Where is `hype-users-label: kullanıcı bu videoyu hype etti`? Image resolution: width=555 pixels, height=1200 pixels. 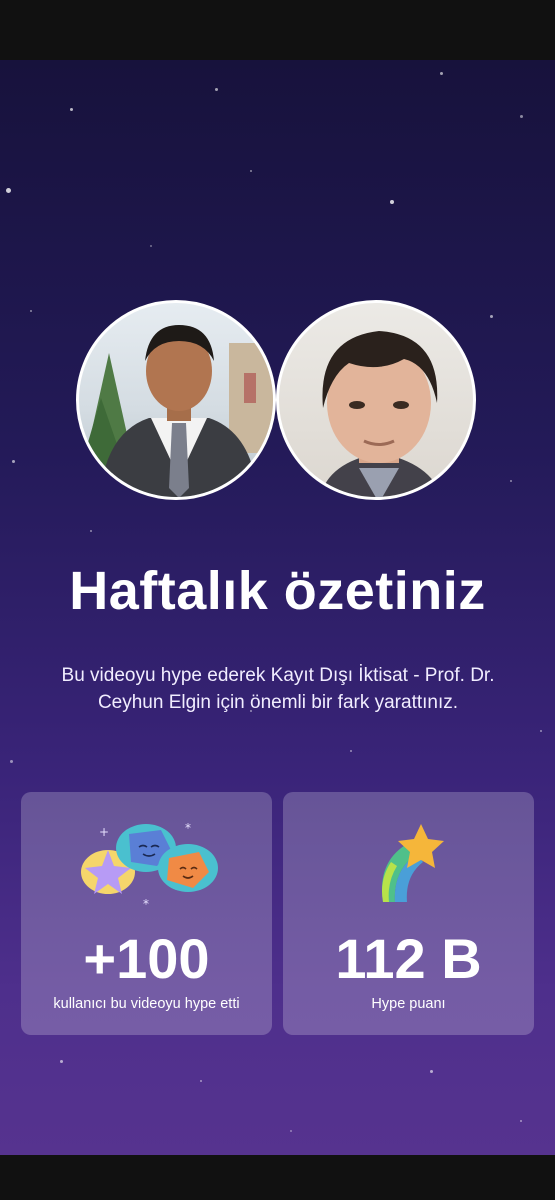
hype-users-label: kullanıcı bu videoyu hype etti is located at coordinates (146, 1004).